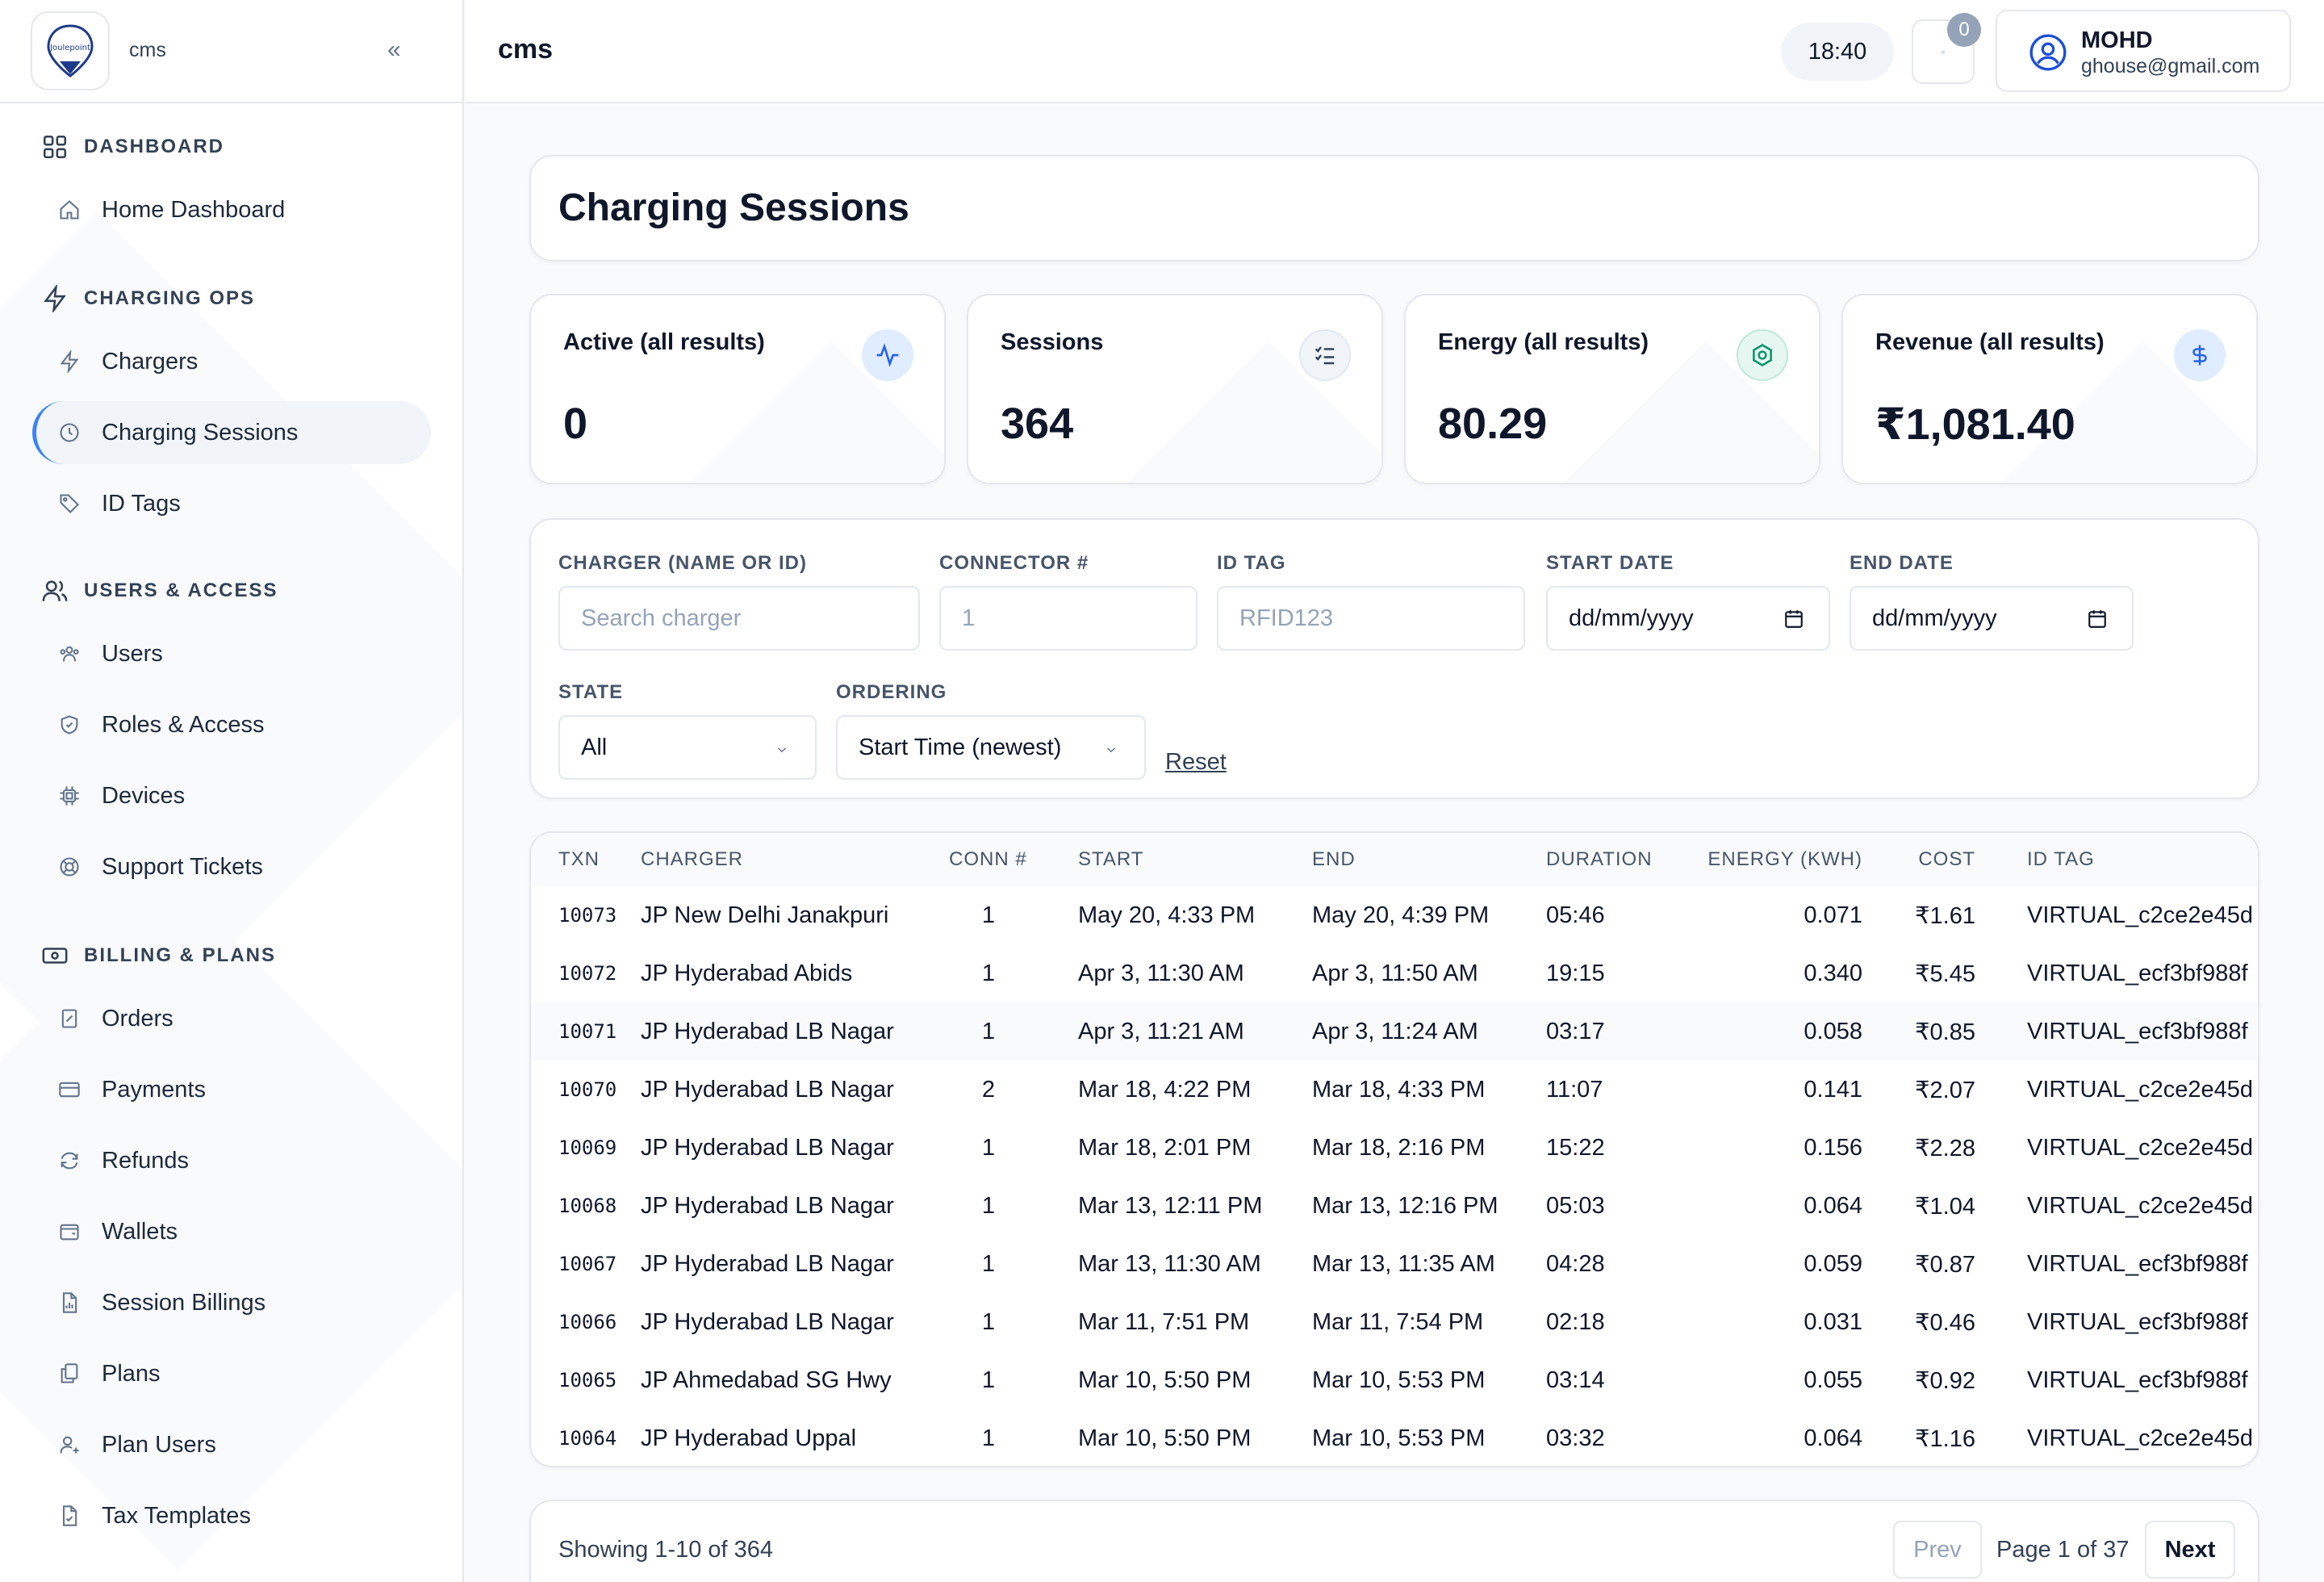  I want to click on sidebar-item-label: Tax Templates, so click(177, 1515).